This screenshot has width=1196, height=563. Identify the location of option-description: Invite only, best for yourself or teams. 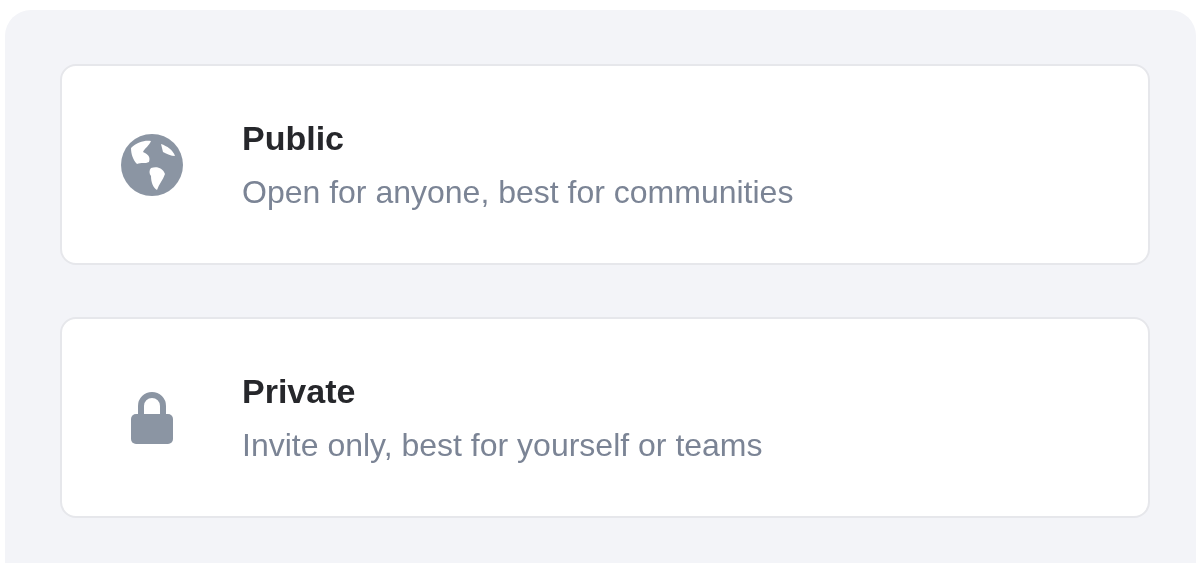
(502, 445).